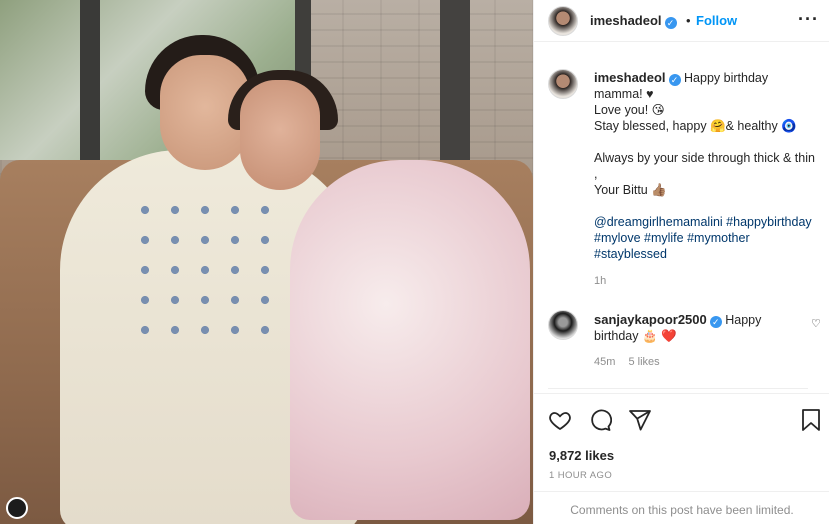 The image size is (829, 524). What do you see at coordinates (17, 508) in the screenshot?
I see `tagged-user-icon` at bounding box center [17, 508].